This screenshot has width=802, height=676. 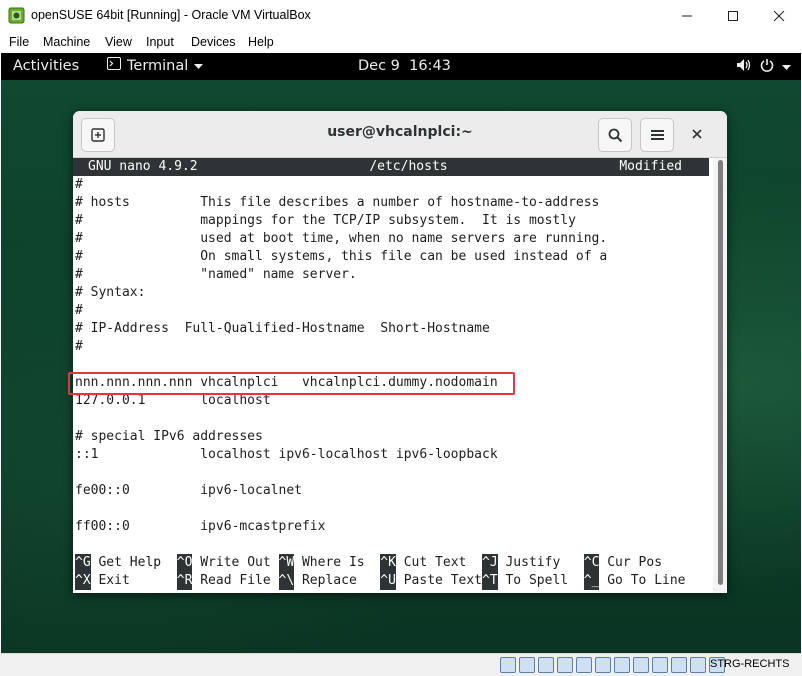 What do you see at coordinates (642, 580) in the screenshot?
I see `nano-shortcut-label: Go To Line` at bounding box center [642, 580].